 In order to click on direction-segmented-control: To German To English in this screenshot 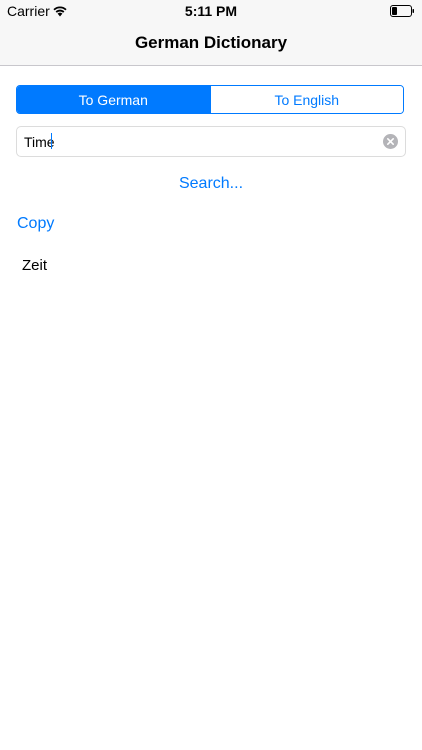, I will do `click(210, 99)`.